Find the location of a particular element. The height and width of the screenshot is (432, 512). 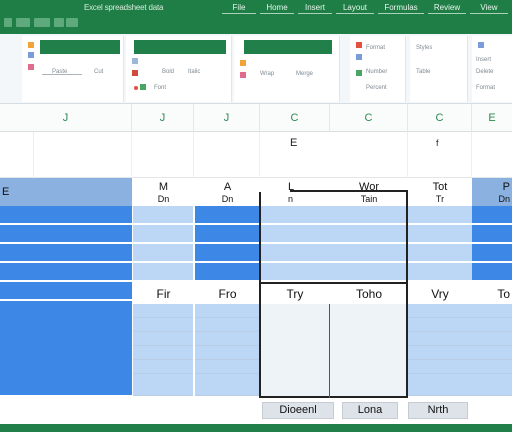

redo-icon is located at coordinates (42, 22).